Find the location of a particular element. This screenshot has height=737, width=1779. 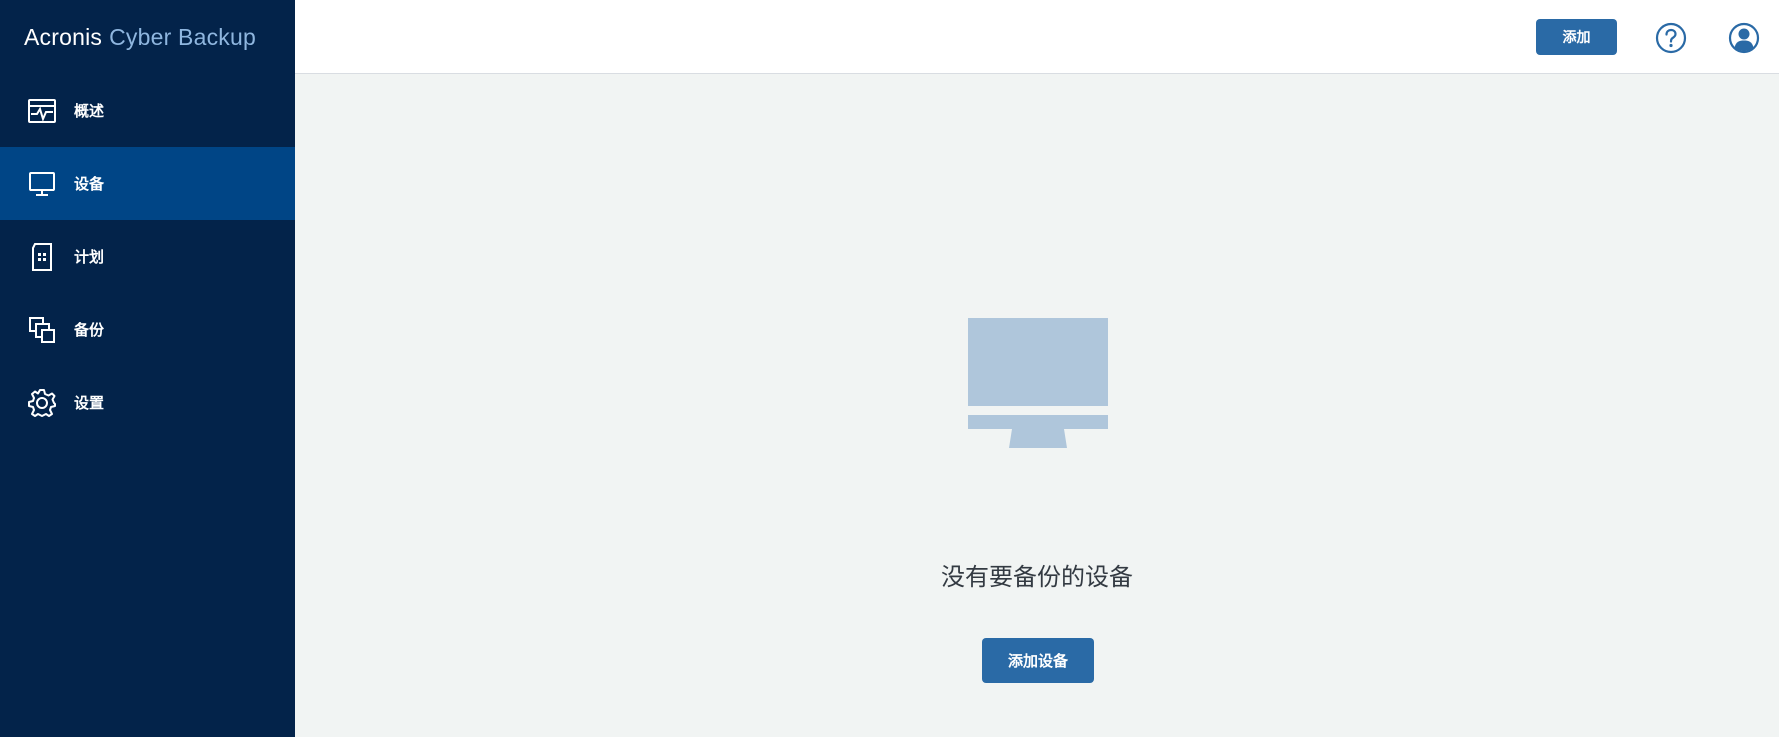

sidebar-item-plans: 计划 is located at coordinates (147, 256).